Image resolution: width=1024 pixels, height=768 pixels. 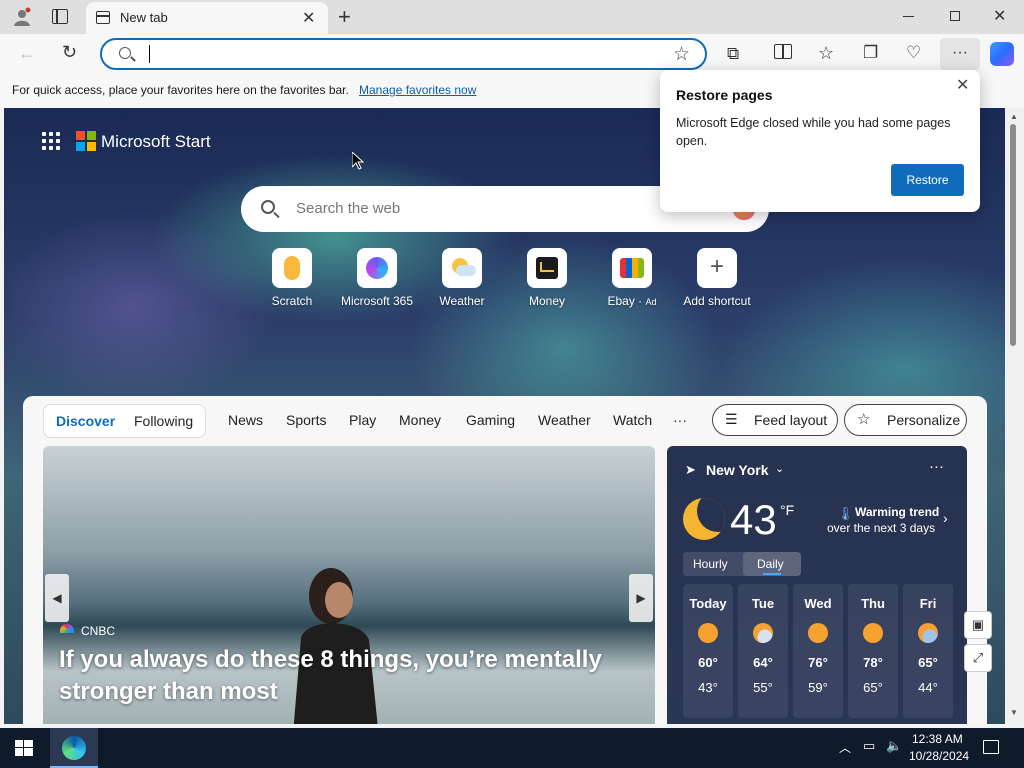 I want to click on shortcut-label: Add shortcut, so click(x=717, y=301).